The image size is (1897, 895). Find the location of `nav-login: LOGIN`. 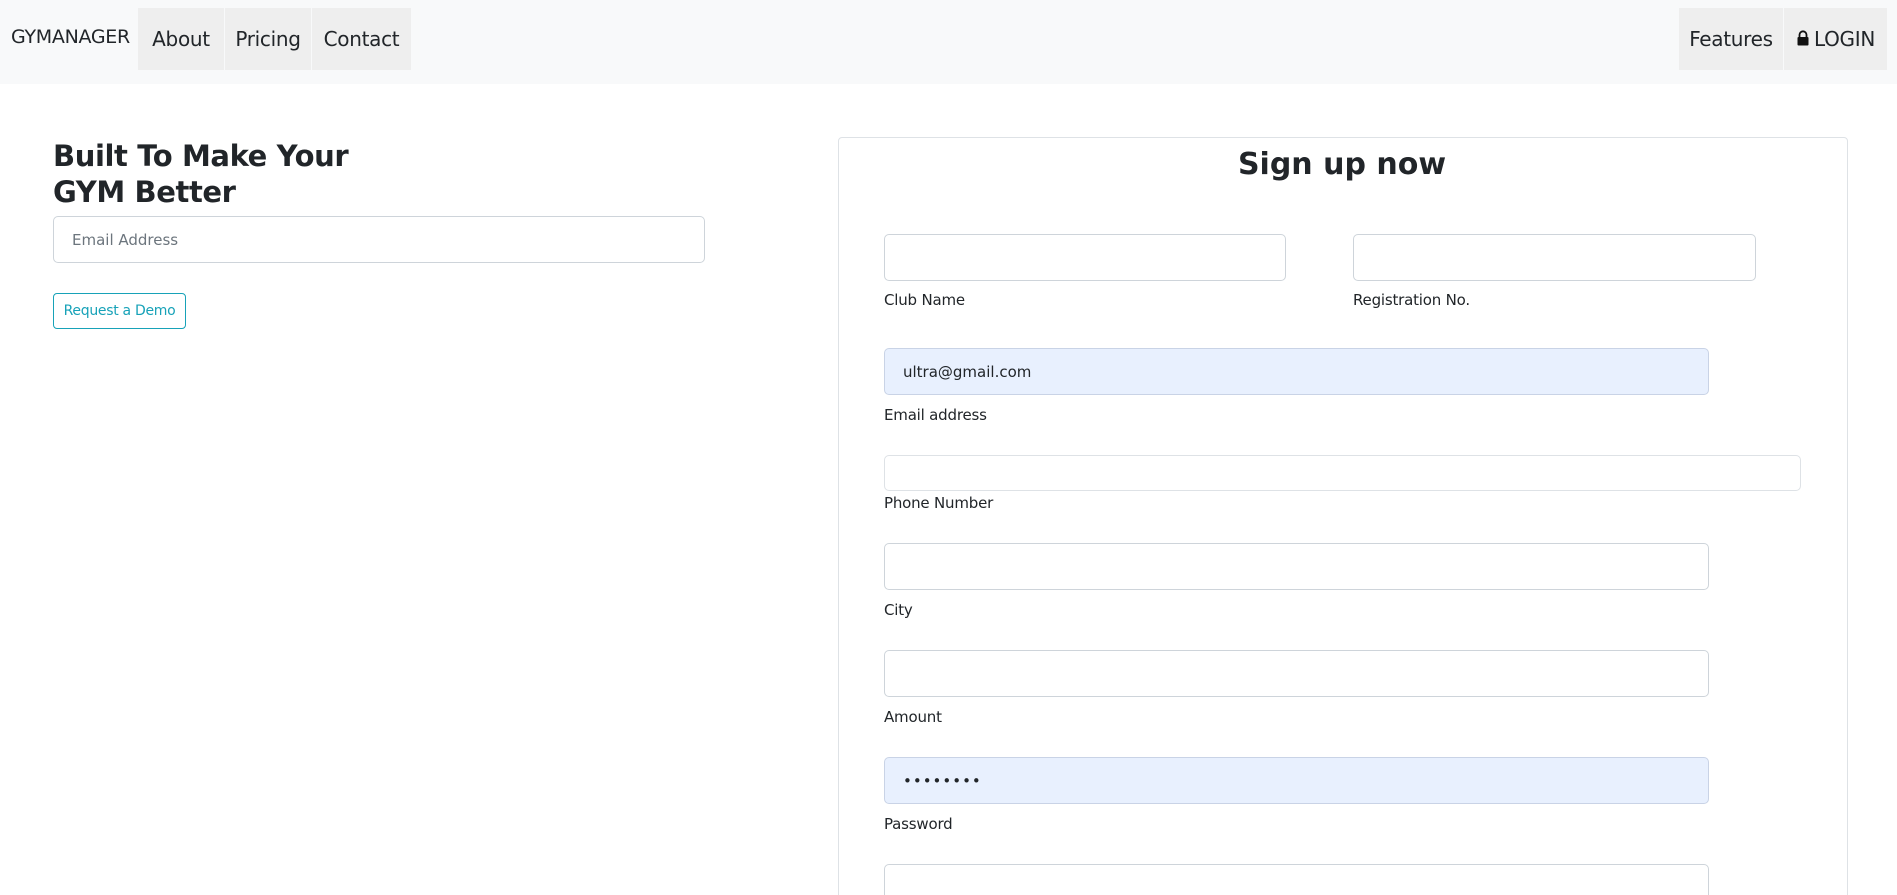

nav-login: LOGIN is located at coordinates (1835, 39).